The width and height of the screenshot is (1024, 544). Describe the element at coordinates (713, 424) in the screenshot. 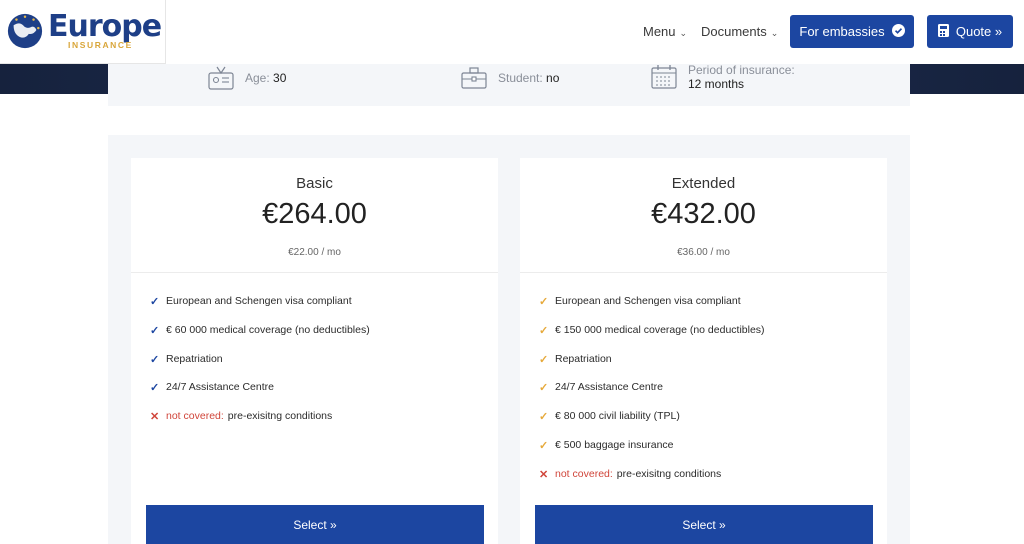

I see `feature-item: ✓ € 80 000 civil liability (TPL)` at that location.